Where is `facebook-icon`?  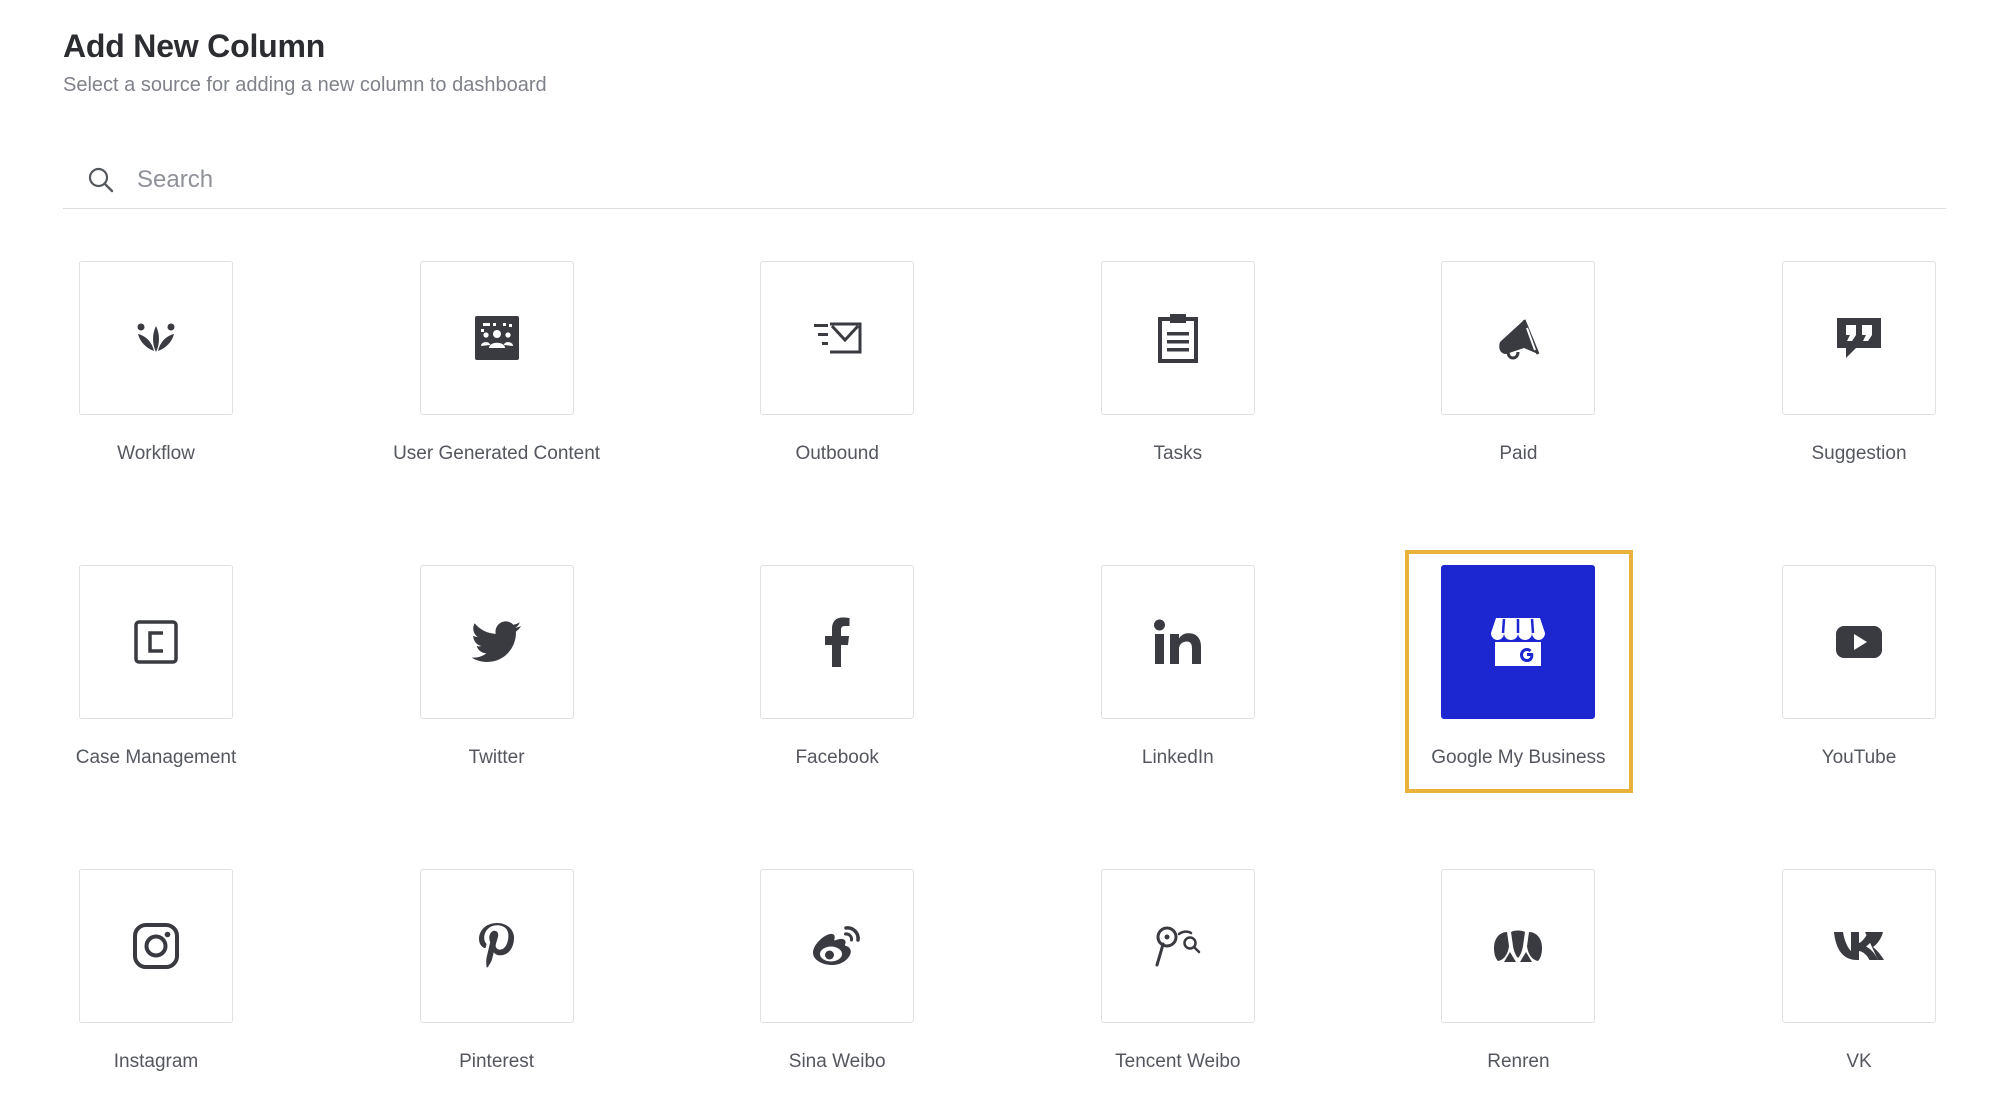
facebook-icon is located at coordinates (837, 642).